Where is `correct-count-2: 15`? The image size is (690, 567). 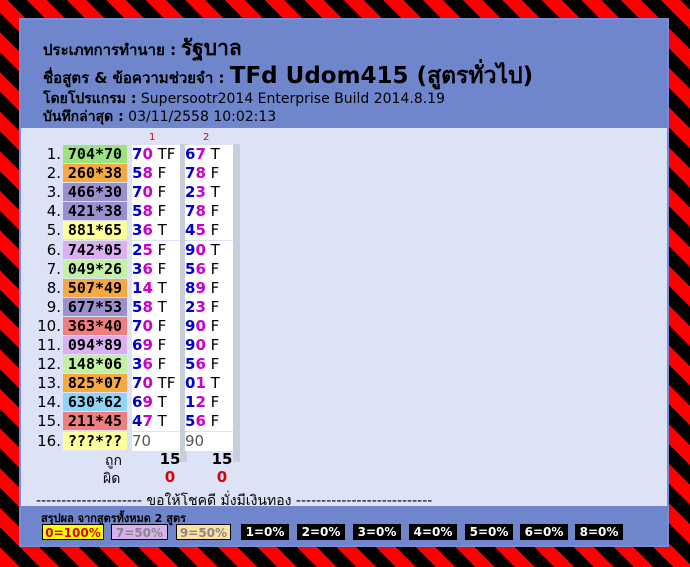
correct-count-2: 15 is located at coordinates (222, 459).